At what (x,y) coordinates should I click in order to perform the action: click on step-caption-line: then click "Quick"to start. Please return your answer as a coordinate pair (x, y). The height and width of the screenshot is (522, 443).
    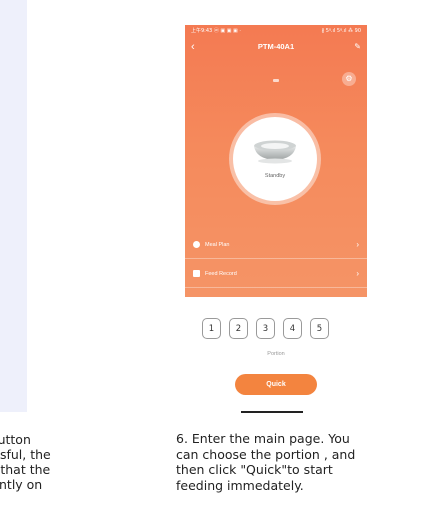
    Looking at the image, I should click on (254, 469).